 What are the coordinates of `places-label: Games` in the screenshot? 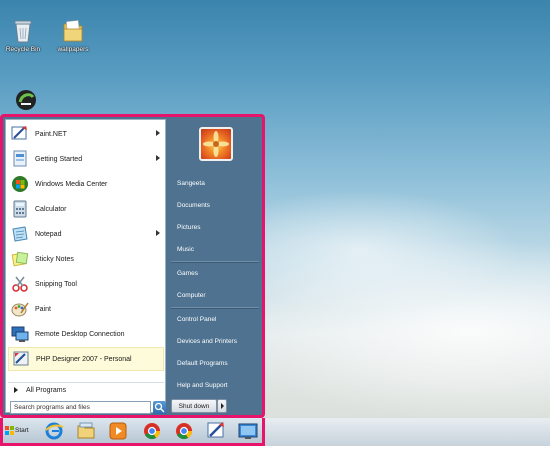 It's located at (187, 273).